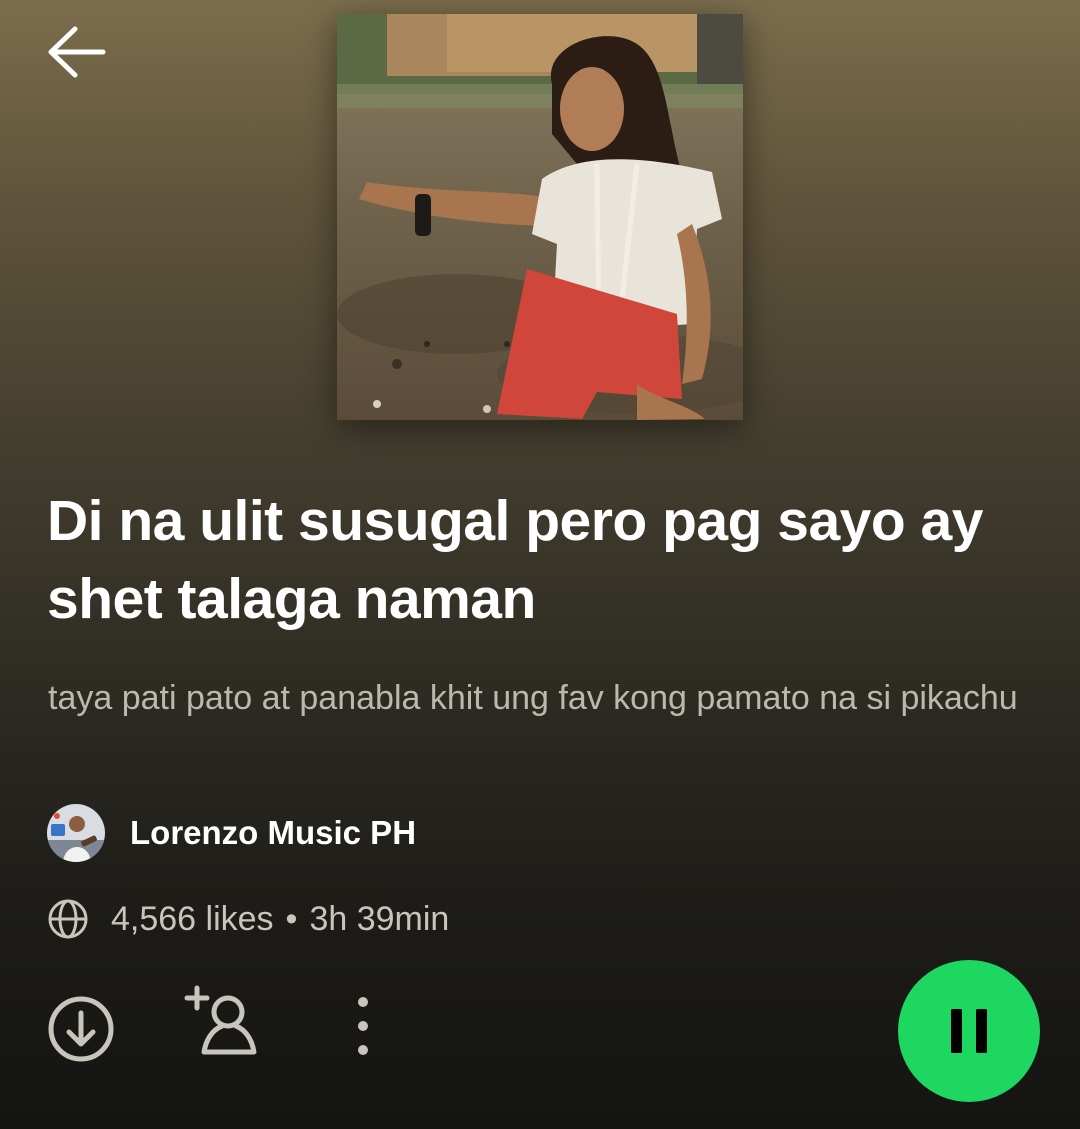 This screenshot has width=1080, height=1129. I want to click on more-options-button, so click(363, 1026).